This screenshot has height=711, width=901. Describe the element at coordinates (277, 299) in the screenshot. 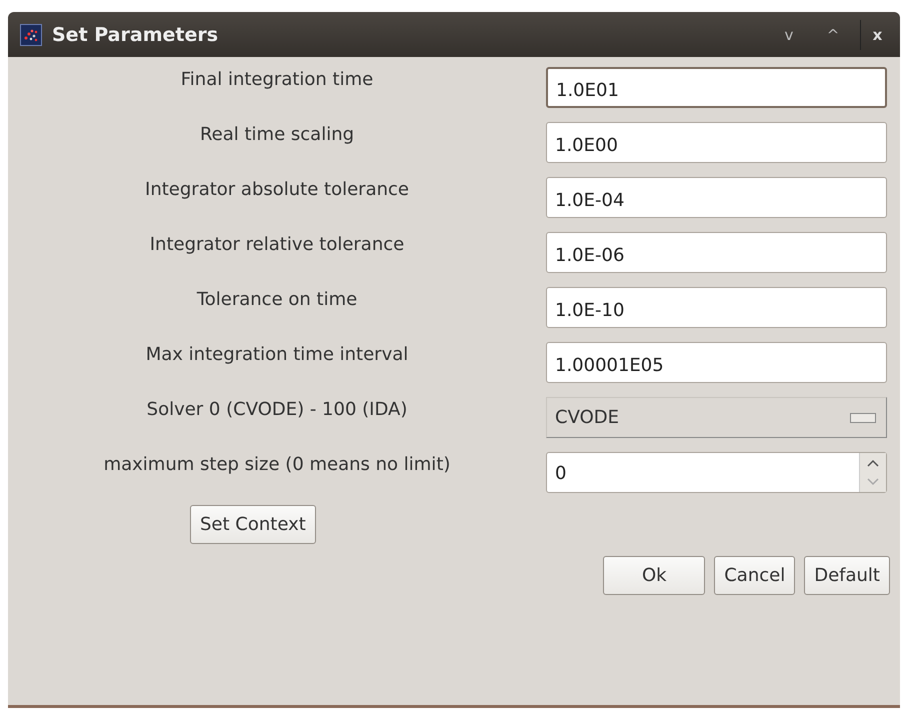

I see `parameter-label: Tolerance on time` at that location.